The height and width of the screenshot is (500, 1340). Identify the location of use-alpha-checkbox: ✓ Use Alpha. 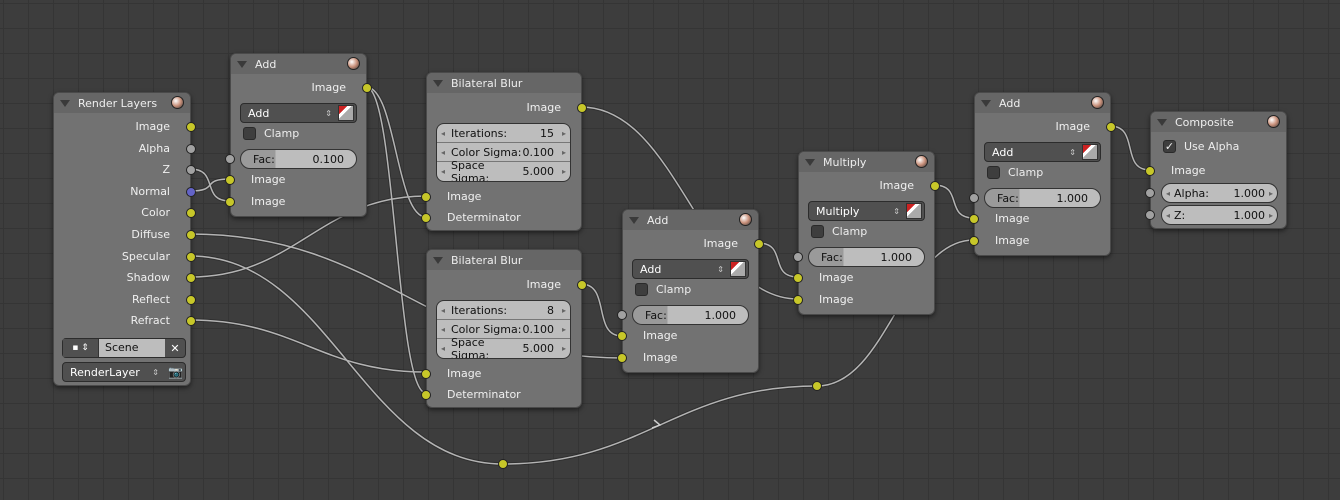
(1201, 146).